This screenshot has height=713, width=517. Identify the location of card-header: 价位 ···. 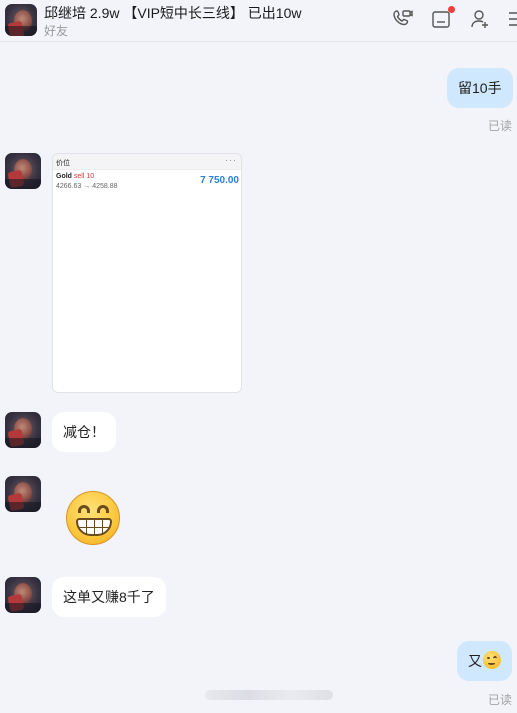
(147, 162).